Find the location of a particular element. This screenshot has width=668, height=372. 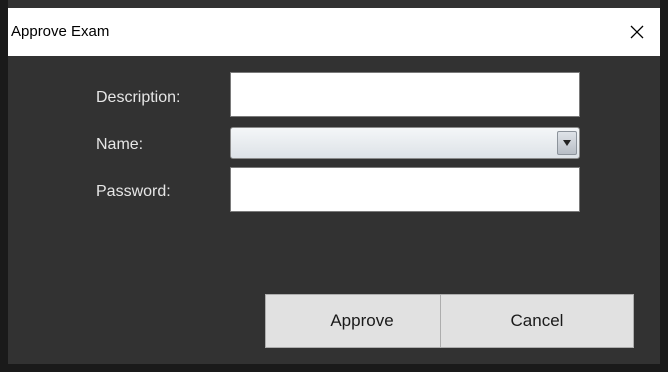

name-label: Name: is located at coordinates (120, 144).